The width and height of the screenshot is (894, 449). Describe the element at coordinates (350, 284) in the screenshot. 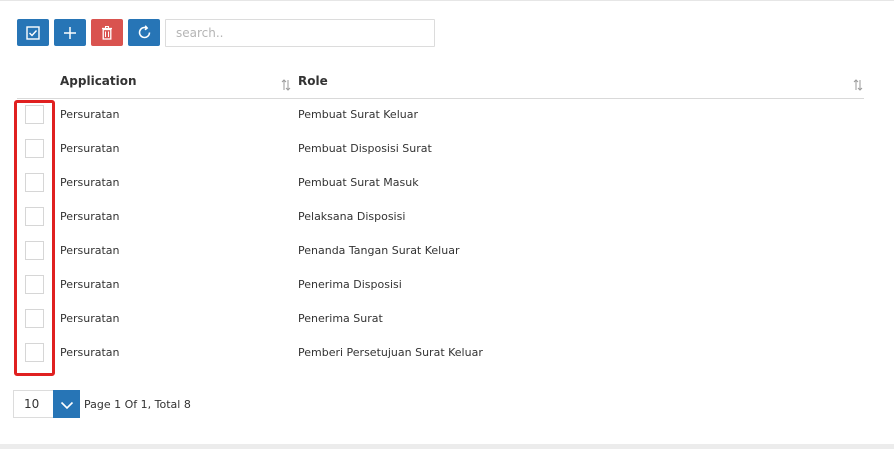

I see `cell-role: Penerima Disposisi` at that location.